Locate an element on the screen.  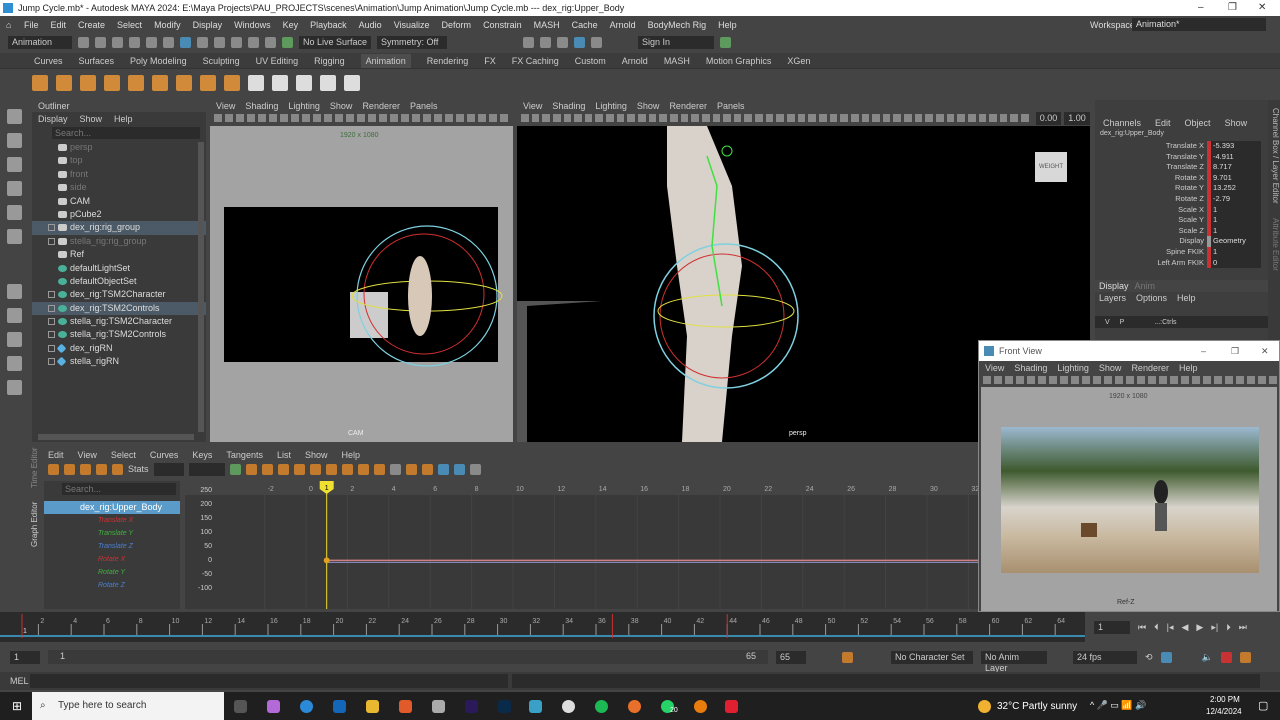
curve-list-item: Rotate X is located at coordinates (112, 559).